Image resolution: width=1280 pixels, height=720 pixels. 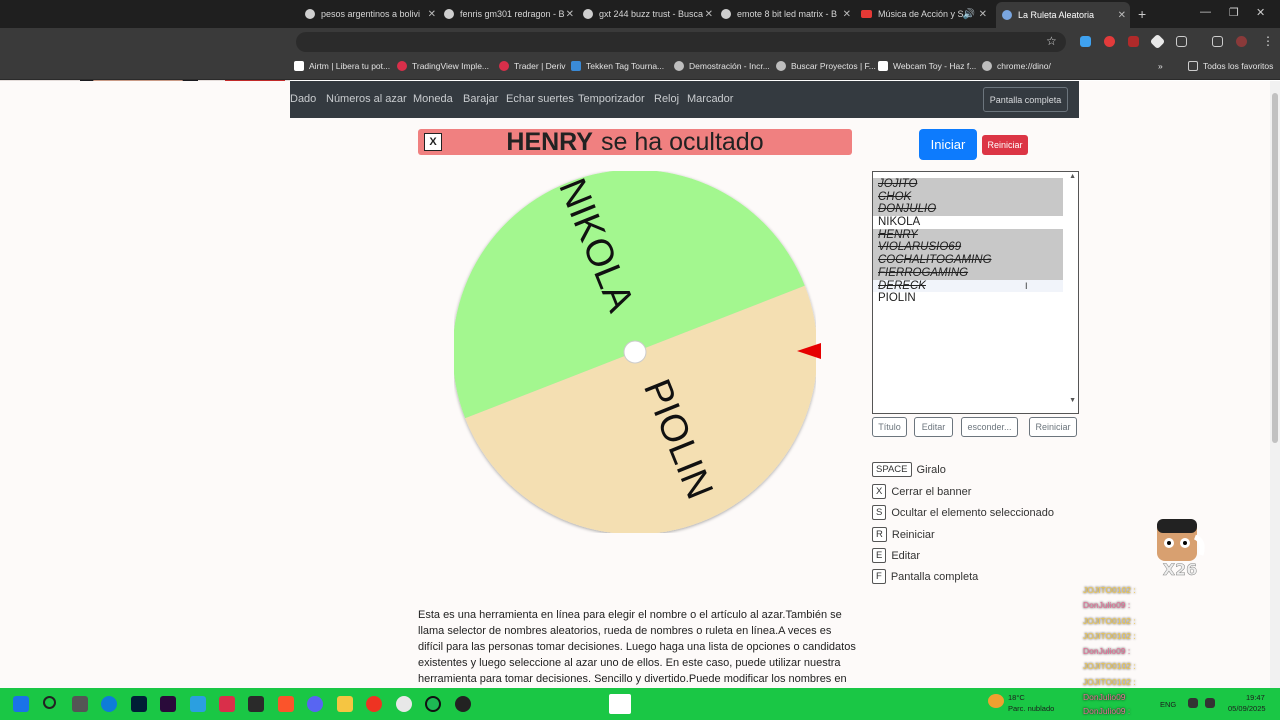 I want to click on restore-icon: ❐, so click(x=1234, y=12).